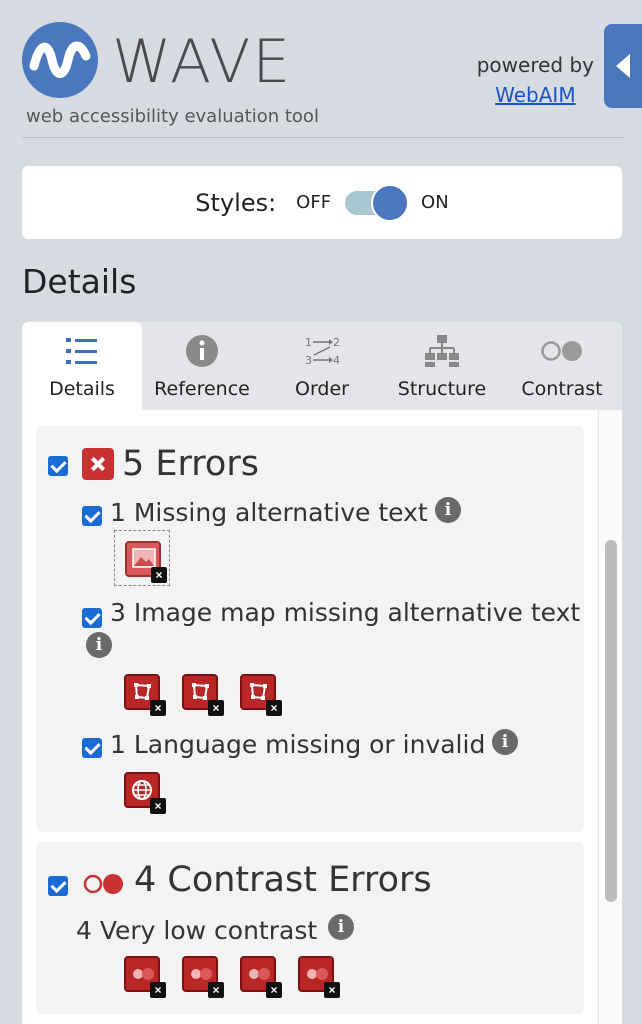  Describe the element at coordinates (104, 886) in the screenshot. I see `contrast-error-icon` at that location.